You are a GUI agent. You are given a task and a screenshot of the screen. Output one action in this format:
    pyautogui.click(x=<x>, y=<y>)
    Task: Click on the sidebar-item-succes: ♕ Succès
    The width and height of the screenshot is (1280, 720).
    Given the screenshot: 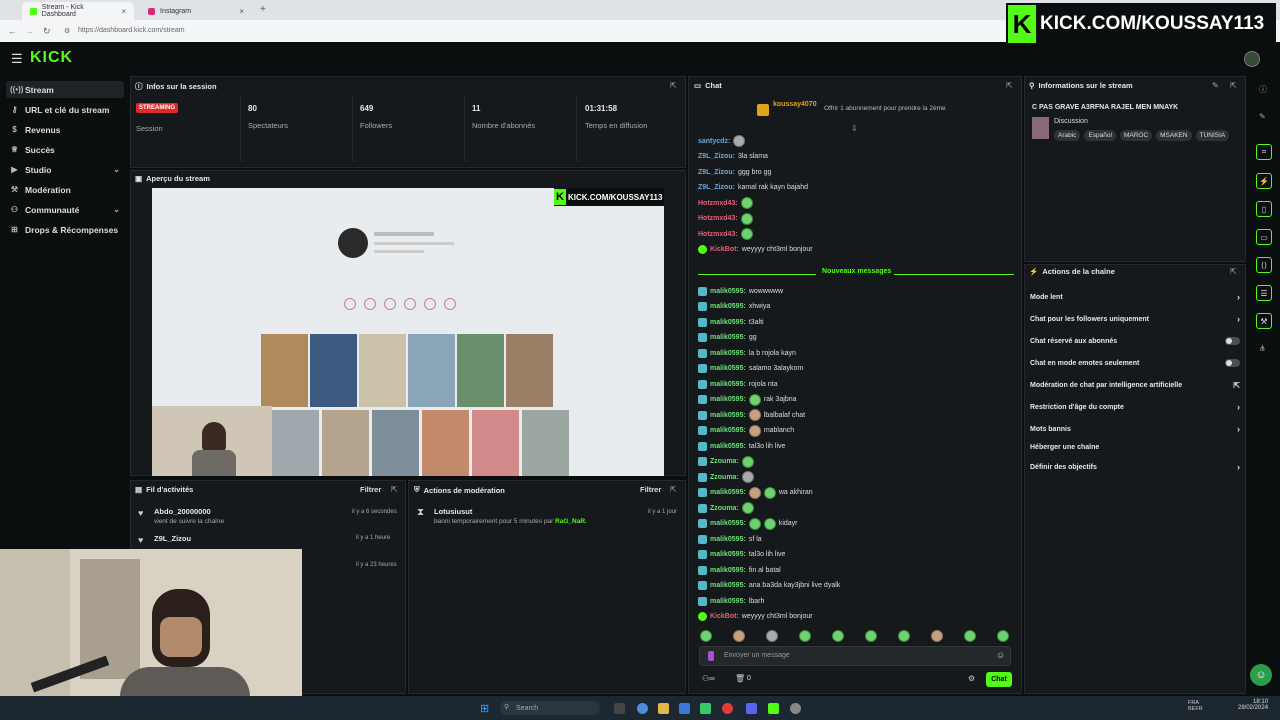 What is the action you would take?
    pyautogui.click(x=65, y=149)
    